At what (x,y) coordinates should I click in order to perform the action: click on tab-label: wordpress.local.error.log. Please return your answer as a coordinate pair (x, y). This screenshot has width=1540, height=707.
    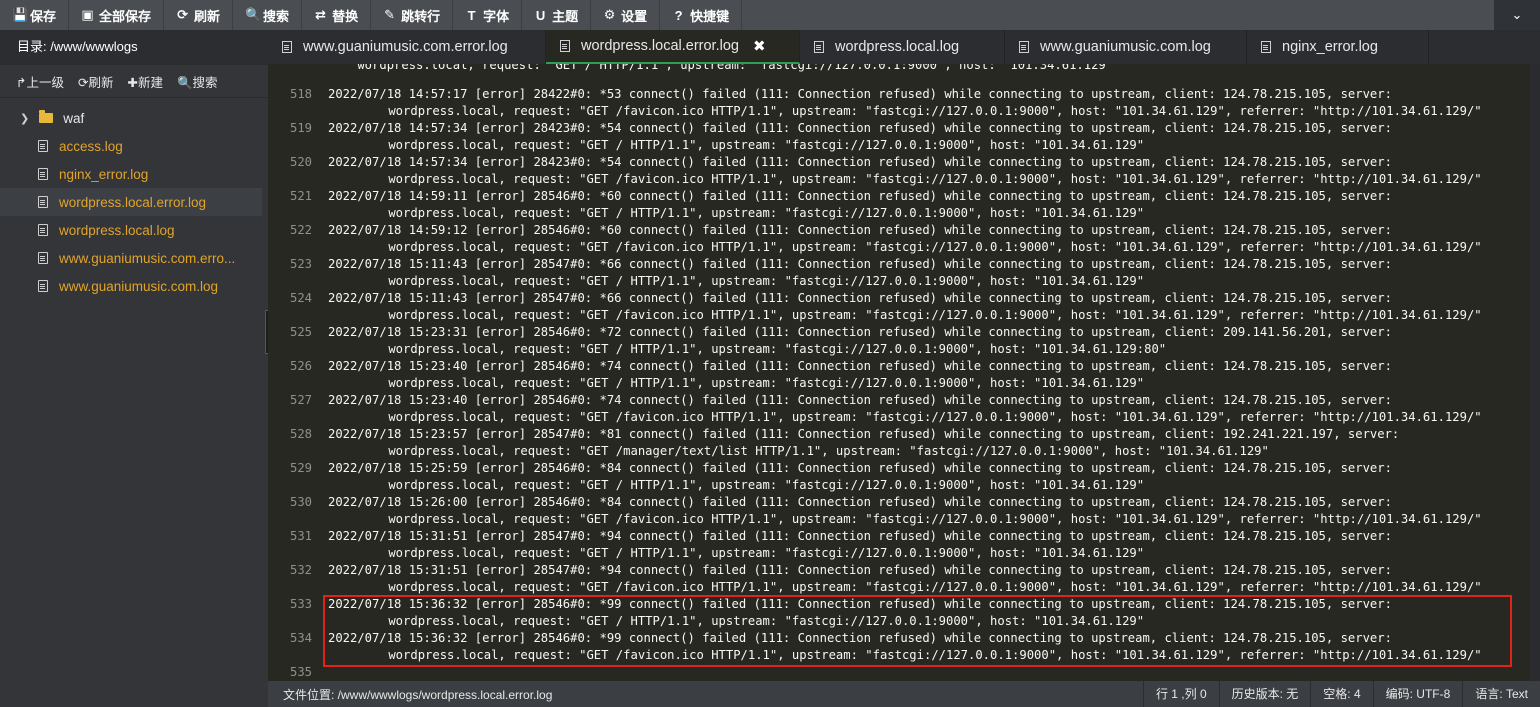
    Looking at the image, I should click on (660, 46).